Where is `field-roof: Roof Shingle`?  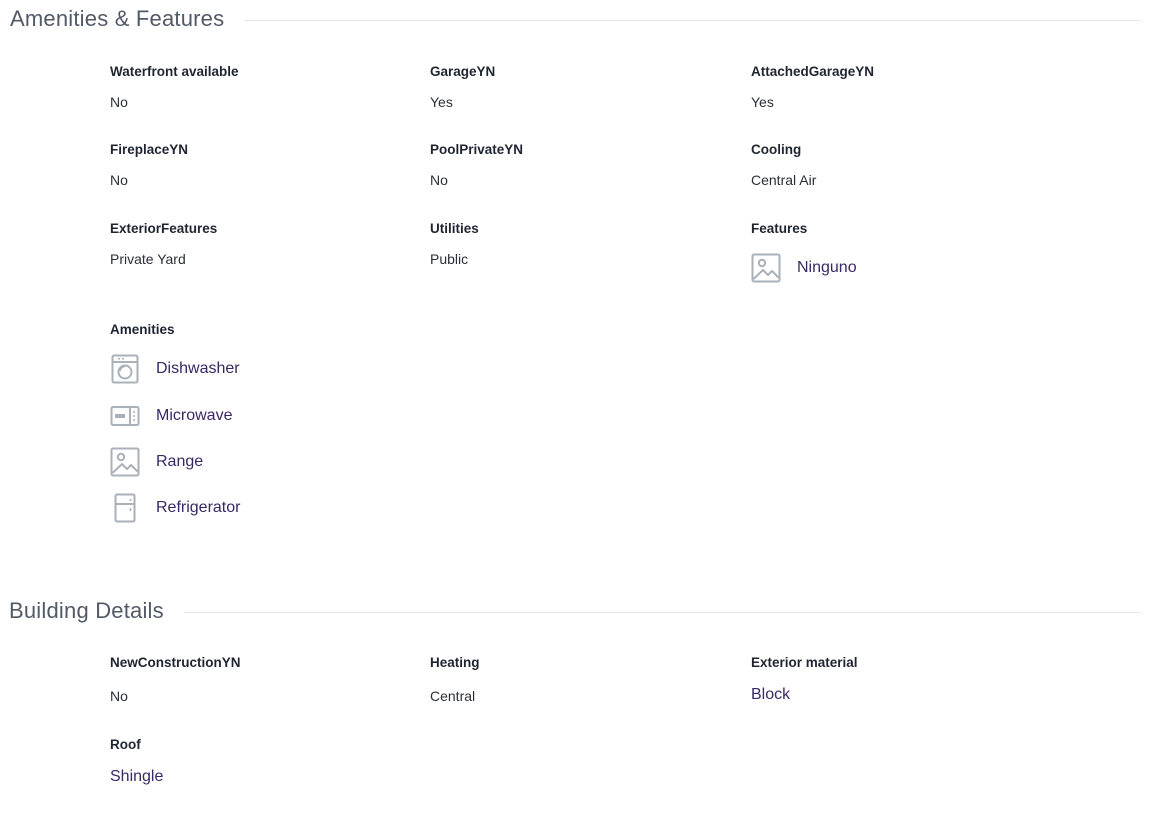
field-roof: Roof Shingle is located at coordinates (260, 761).